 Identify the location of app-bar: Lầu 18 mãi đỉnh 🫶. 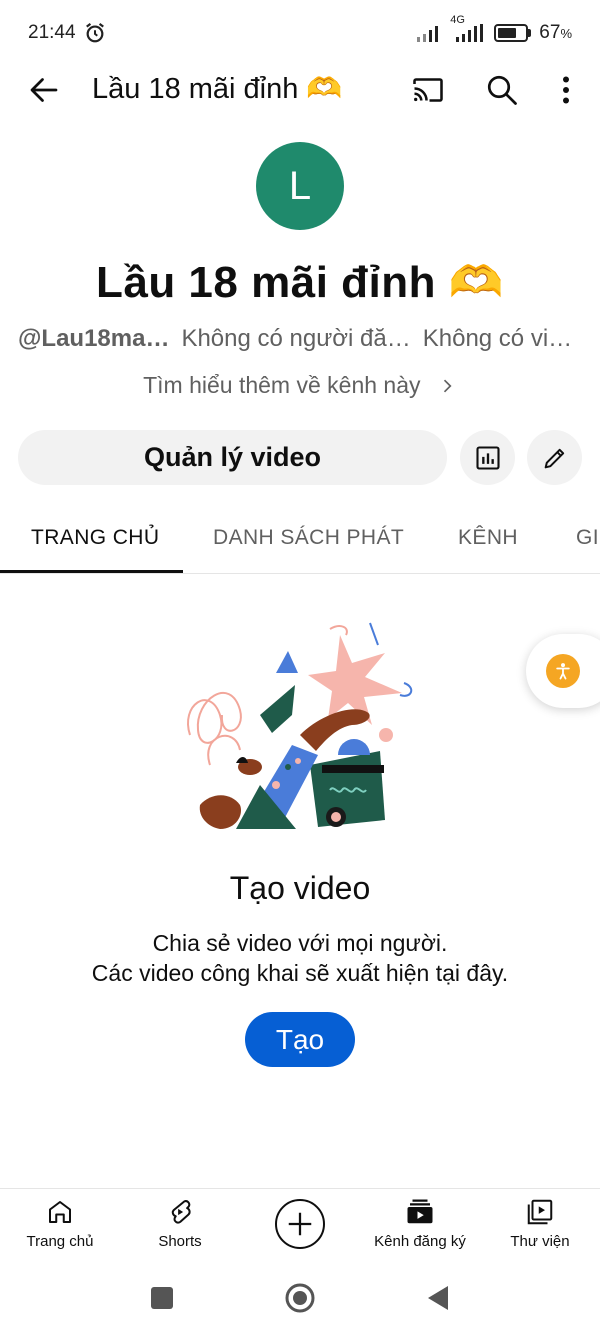
(300, 90).